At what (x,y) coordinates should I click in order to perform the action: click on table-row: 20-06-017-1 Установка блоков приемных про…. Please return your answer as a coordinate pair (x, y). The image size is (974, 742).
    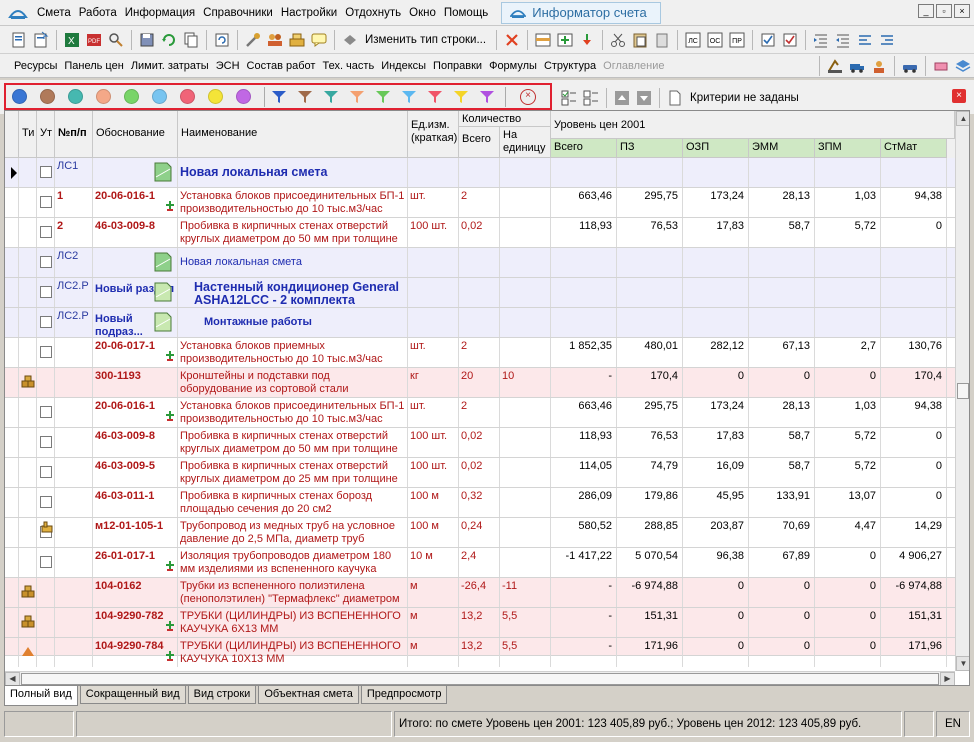
    Looking at the image, I should click on (480, 353).